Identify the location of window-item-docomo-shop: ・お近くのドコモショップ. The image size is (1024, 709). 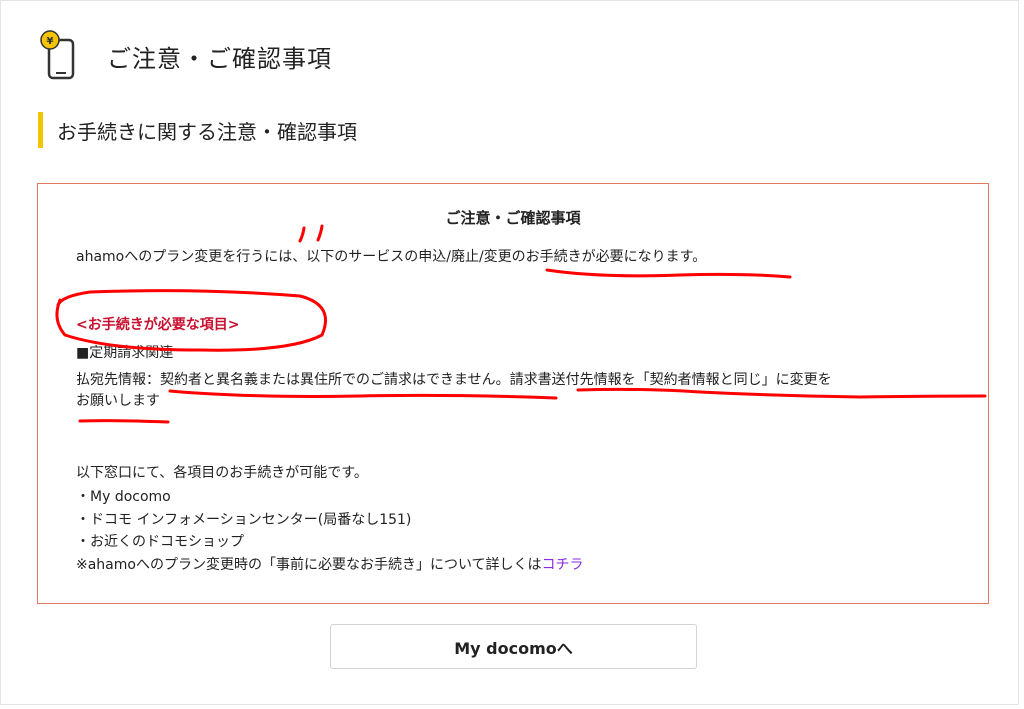
(160, 542).